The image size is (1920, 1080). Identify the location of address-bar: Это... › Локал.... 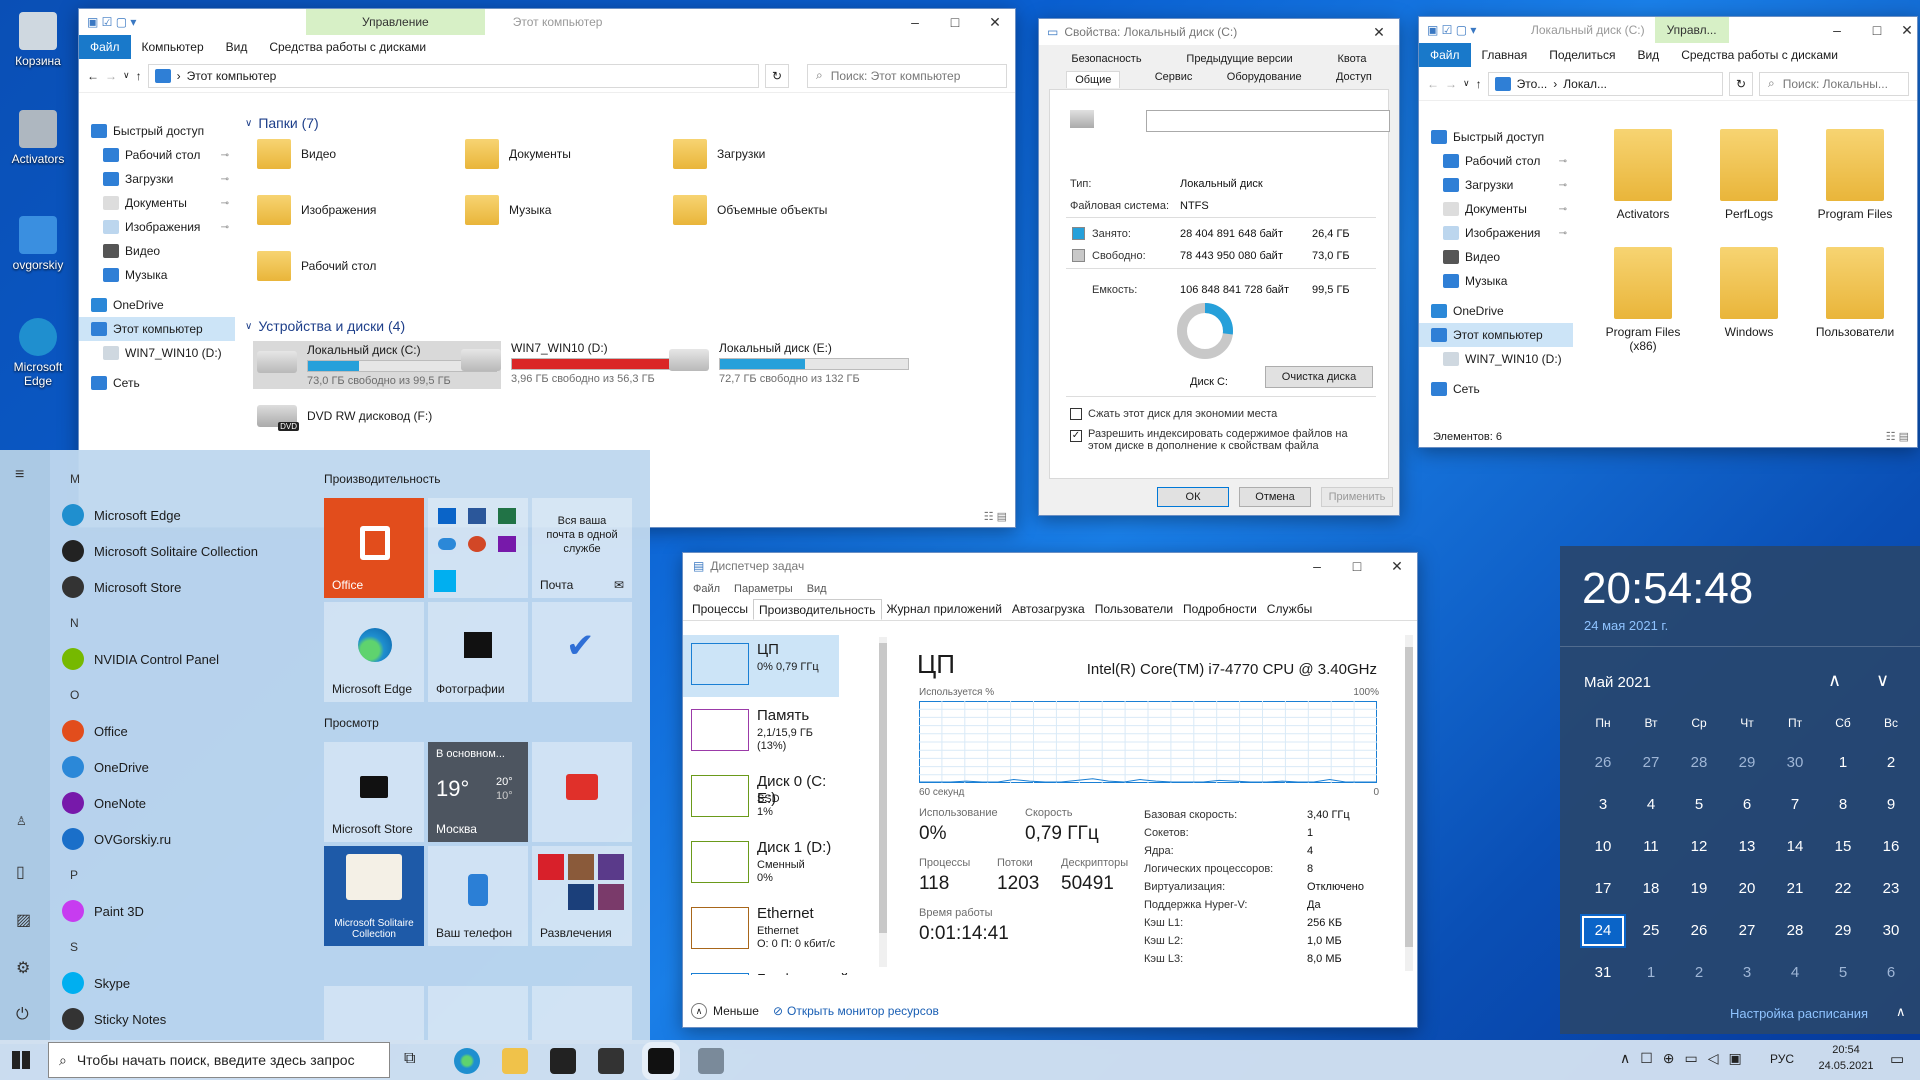
(1605, 83).